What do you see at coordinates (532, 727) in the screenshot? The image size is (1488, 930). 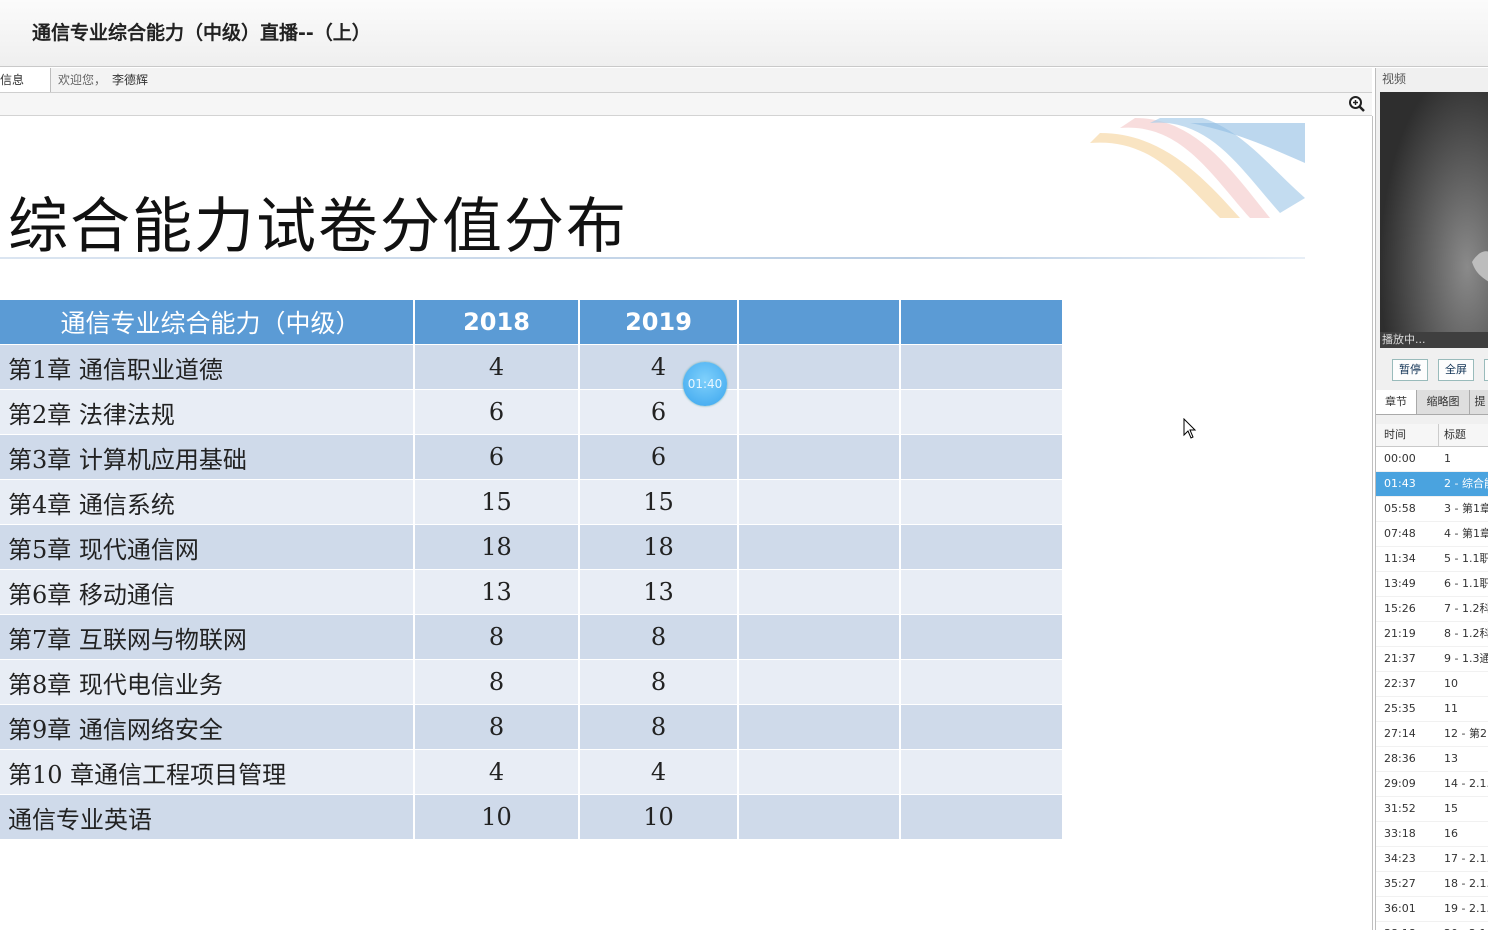 I see `table-row: 第9章 通信网络安全 8 8` at bounding box center [532, 727].